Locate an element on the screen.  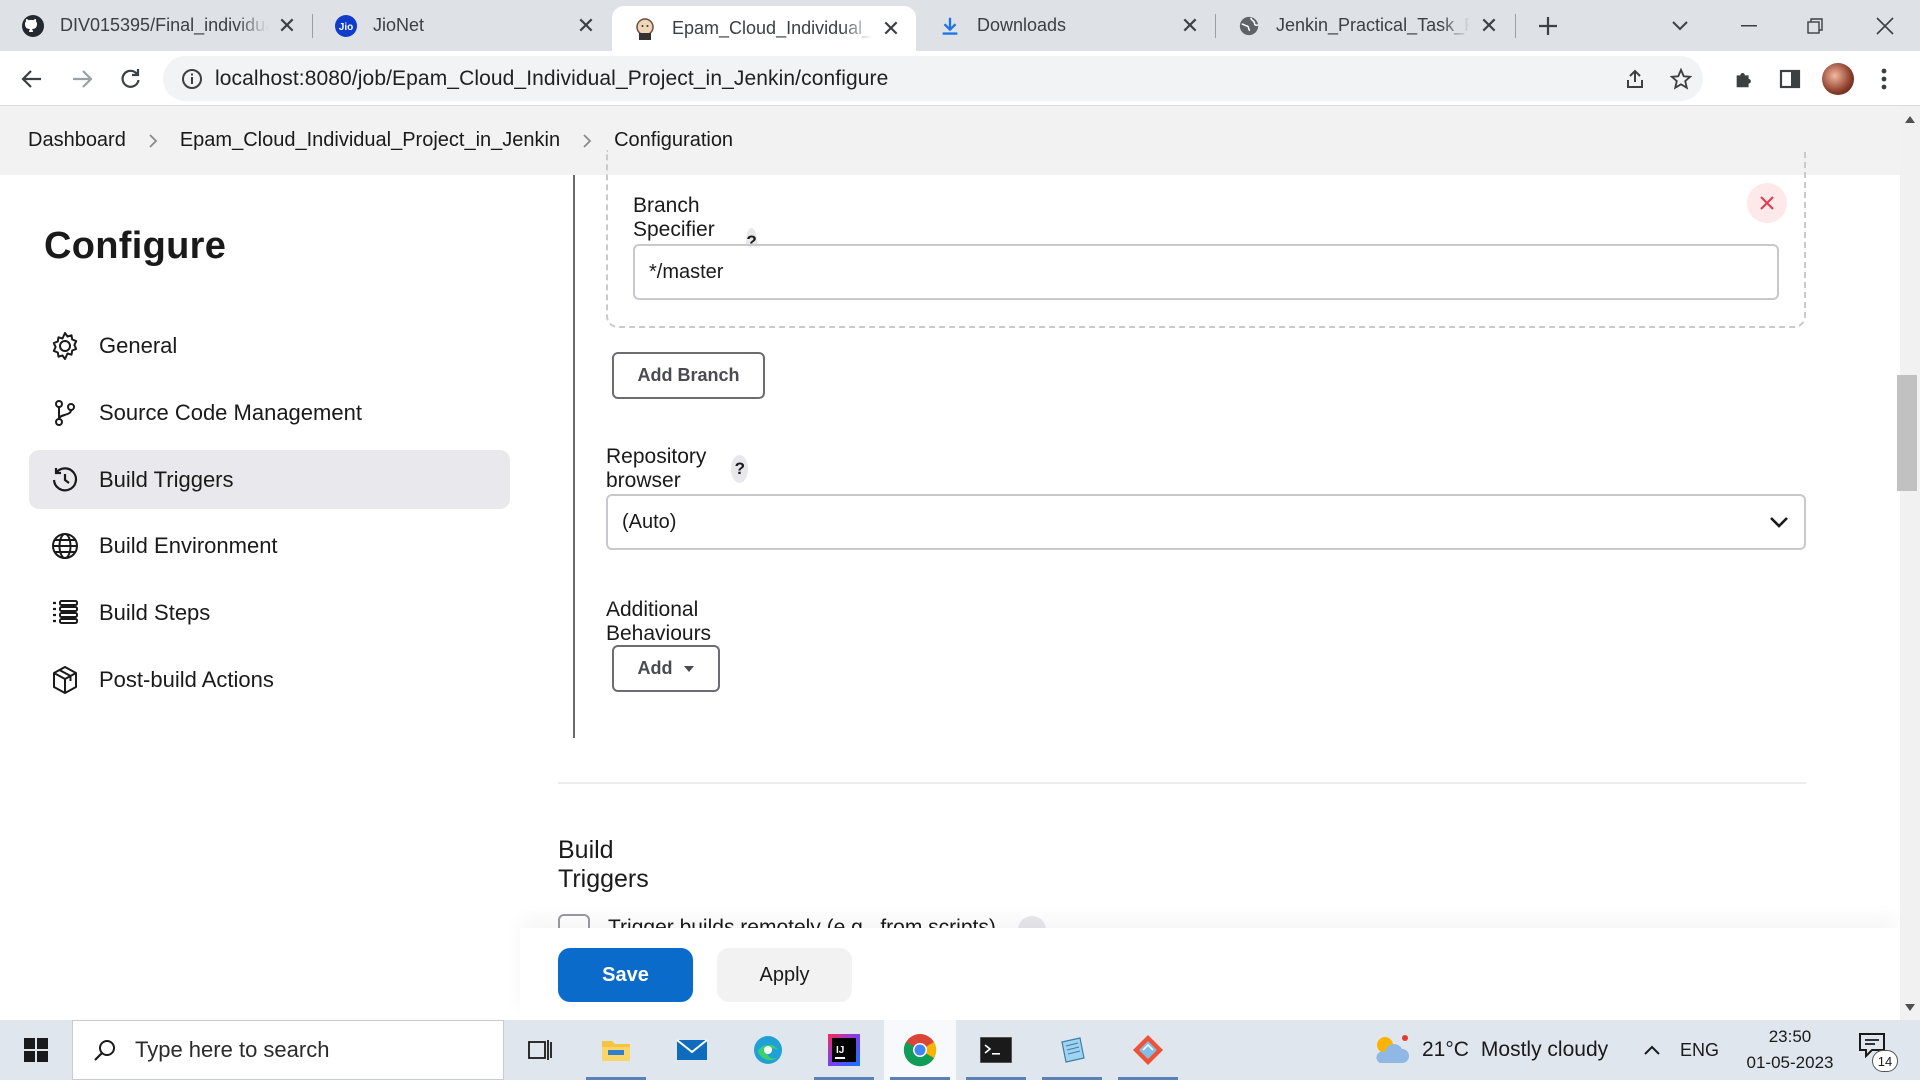
minimize-icon is located at coordinates (1749, 25).